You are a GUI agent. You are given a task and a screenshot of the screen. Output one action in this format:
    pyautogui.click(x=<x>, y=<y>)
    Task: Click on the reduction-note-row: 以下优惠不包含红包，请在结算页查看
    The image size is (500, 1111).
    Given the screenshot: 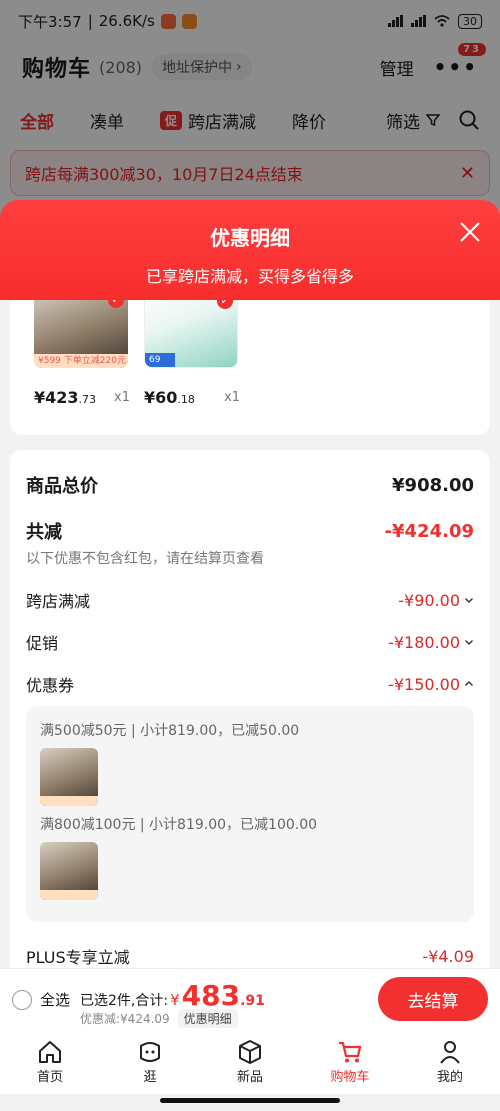 What is the action you would take?
    pyautogui.click(x=250, y=558)
    